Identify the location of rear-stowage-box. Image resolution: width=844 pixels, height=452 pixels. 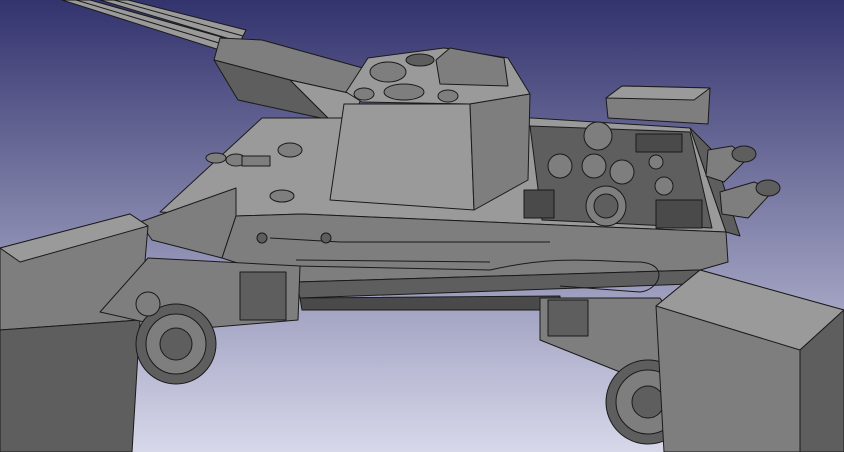
(658, 105).